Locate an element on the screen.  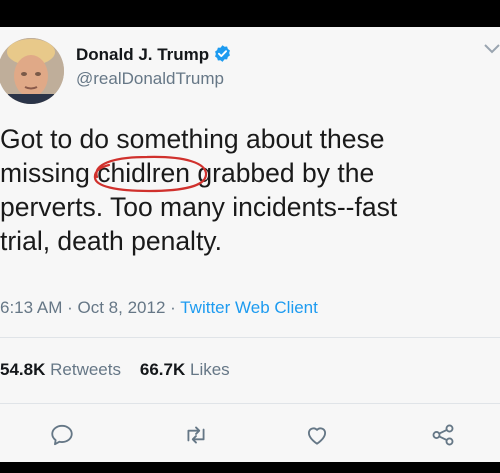
retweets-label: Retweets is located at coordinates (85, 369).